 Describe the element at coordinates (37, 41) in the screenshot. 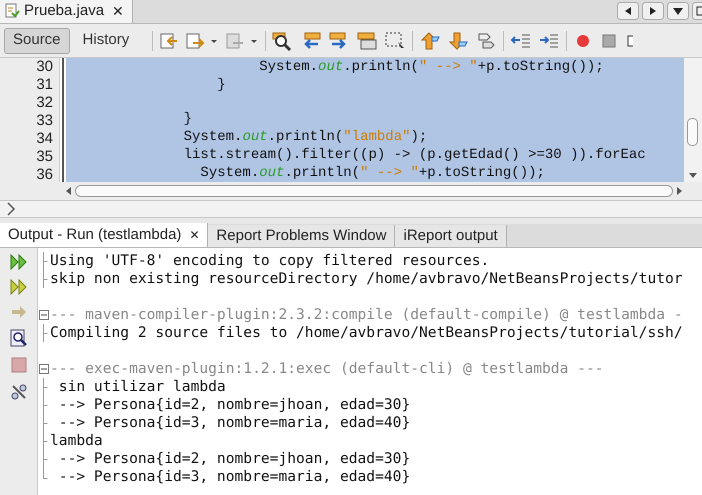

I see `view-tab: Source` at that location.